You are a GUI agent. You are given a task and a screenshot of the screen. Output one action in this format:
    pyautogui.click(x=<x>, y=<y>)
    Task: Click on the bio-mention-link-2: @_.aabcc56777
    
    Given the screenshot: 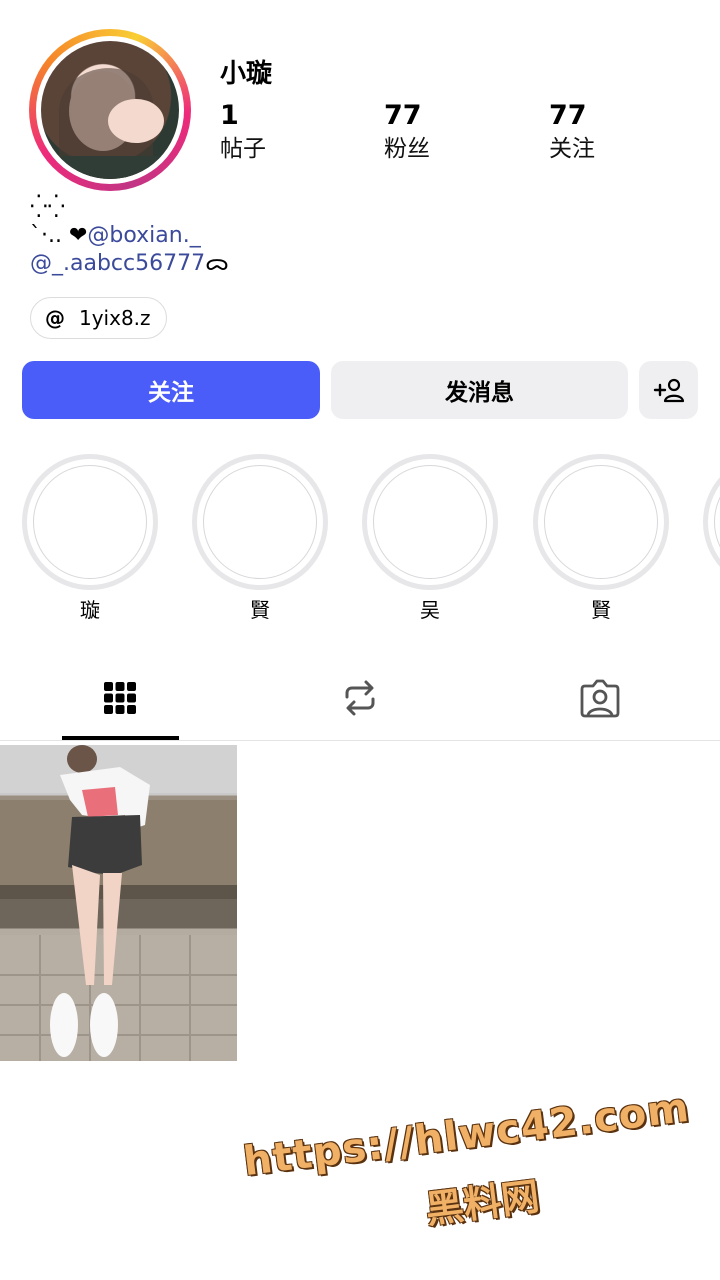 What is the action you would take?
    pyautogui.click(x=117, y=263)
    